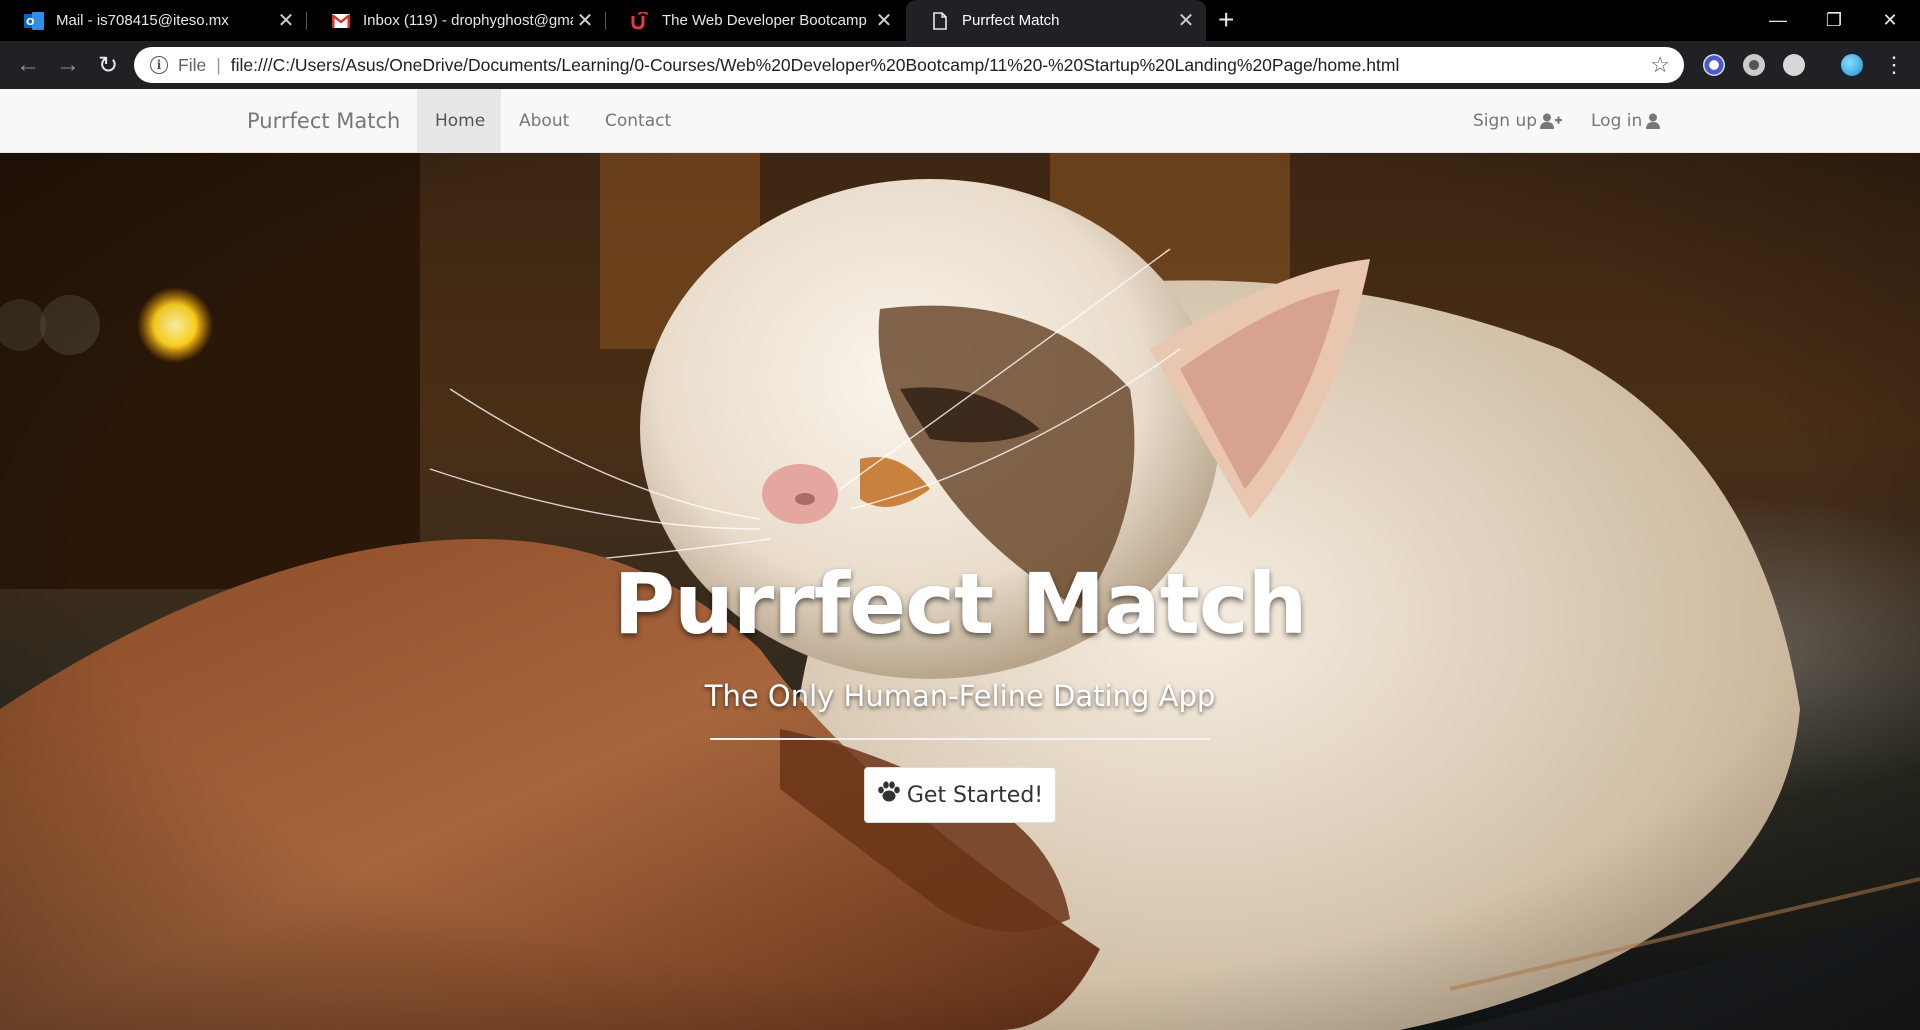  What do you see at coordinates (960, 604) in the screenshot?
I see `hero-title: Purrfect Match` at bounding box center [960, 604].